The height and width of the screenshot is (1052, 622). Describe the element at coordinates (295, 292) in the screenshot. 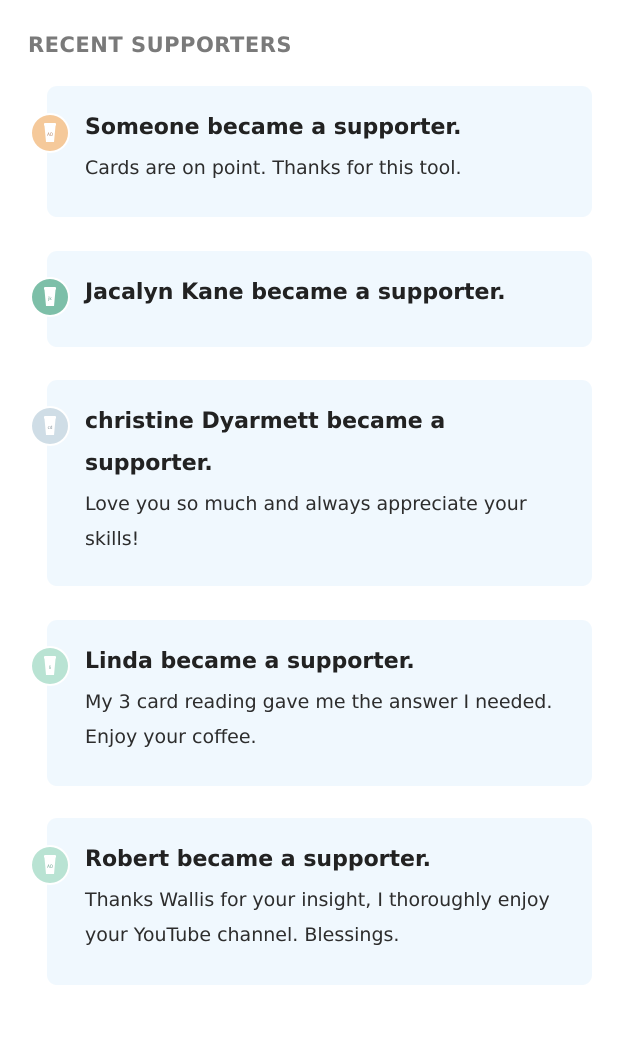

I see `supporter-title: Jacalyn Kane became a supporter.` at that location.